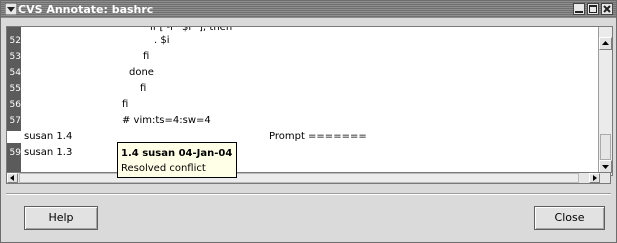  What do you see at coordinates (593, 9) in the screenshot?
I see `maximize-icon` at bounding box center [593, 9].